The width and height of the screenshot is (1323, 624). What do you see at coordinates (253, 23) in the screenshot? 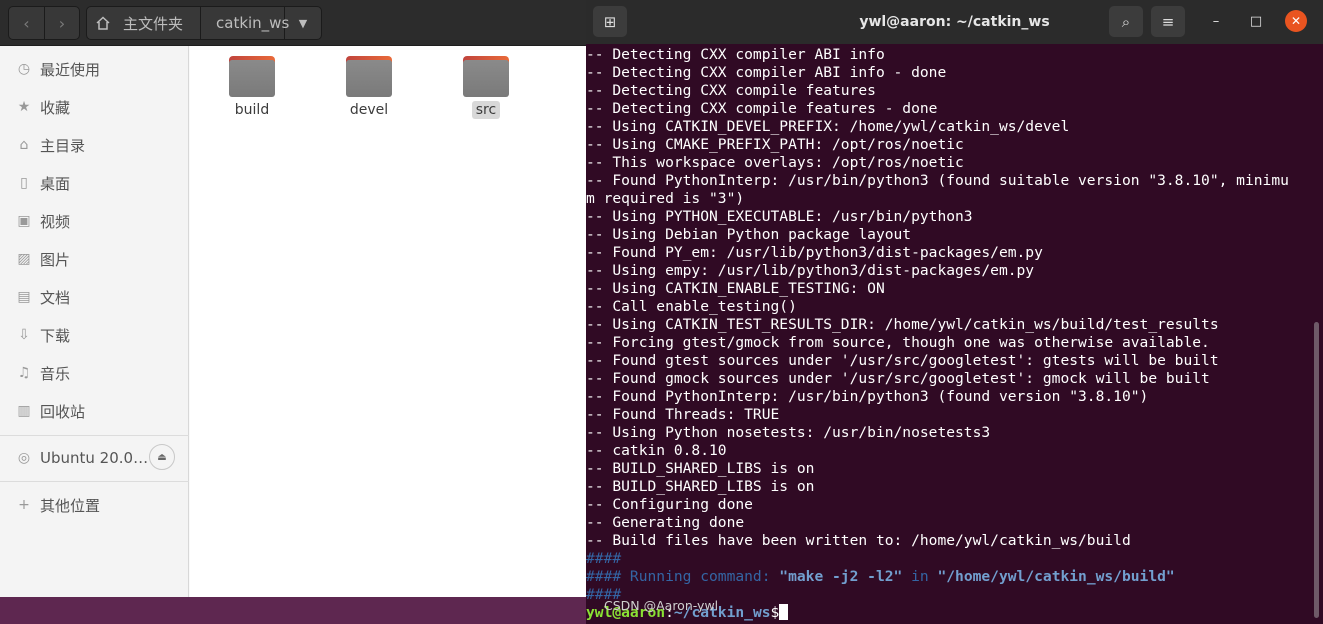
I see `breadcrumb-current-label: catkin_ws` at bounding box center [253, 23].